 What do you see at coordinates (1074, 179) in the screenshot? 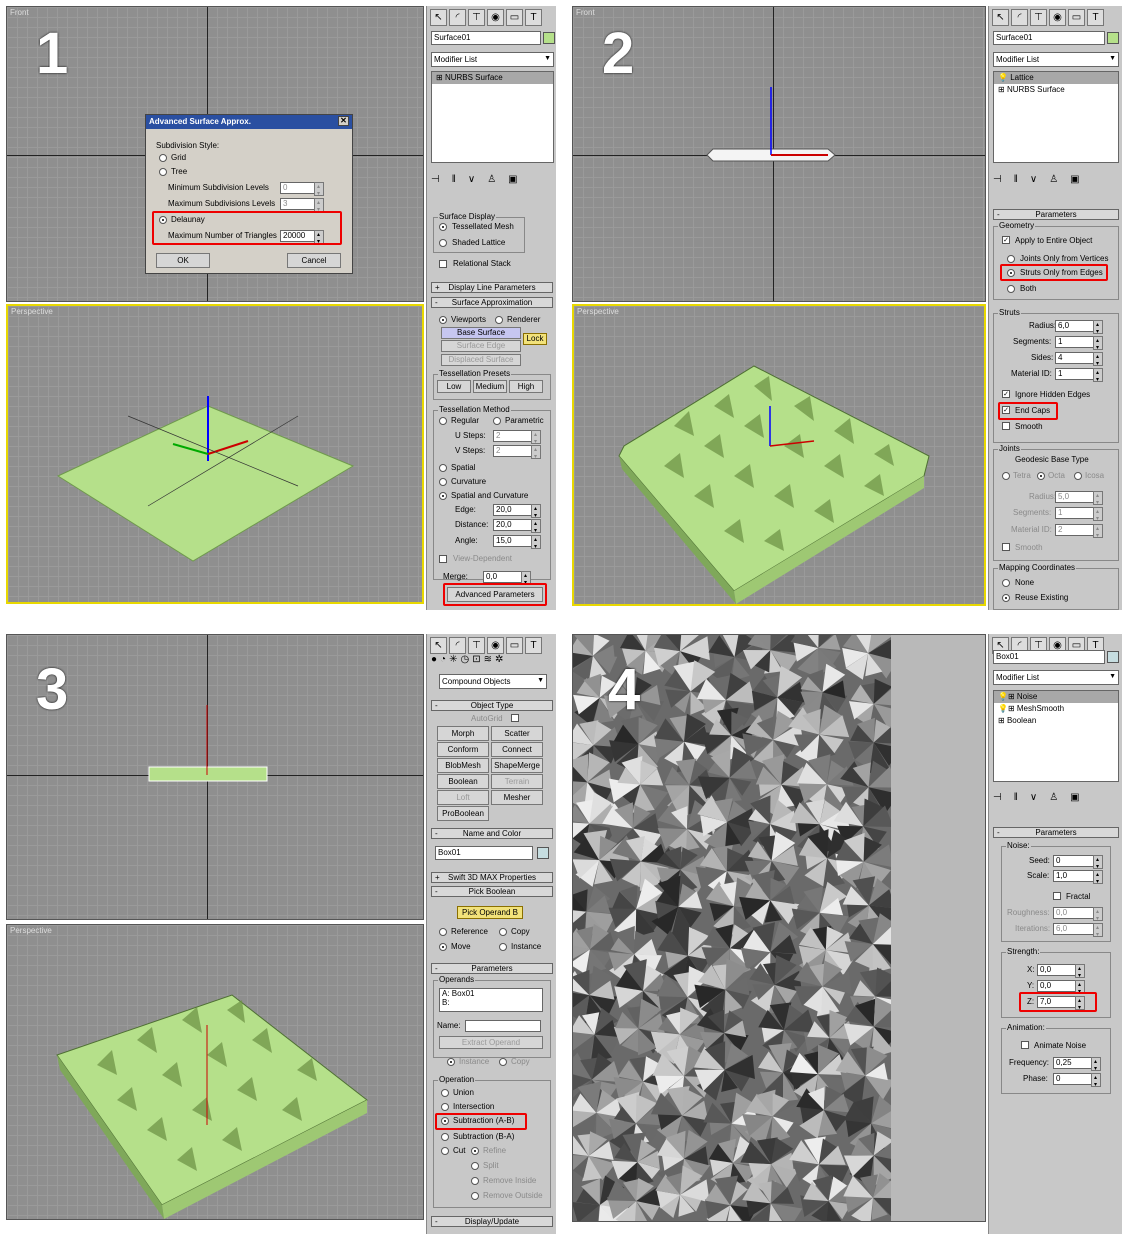
I see `configure-icon: ▣` at bounding box center [1074, 179].